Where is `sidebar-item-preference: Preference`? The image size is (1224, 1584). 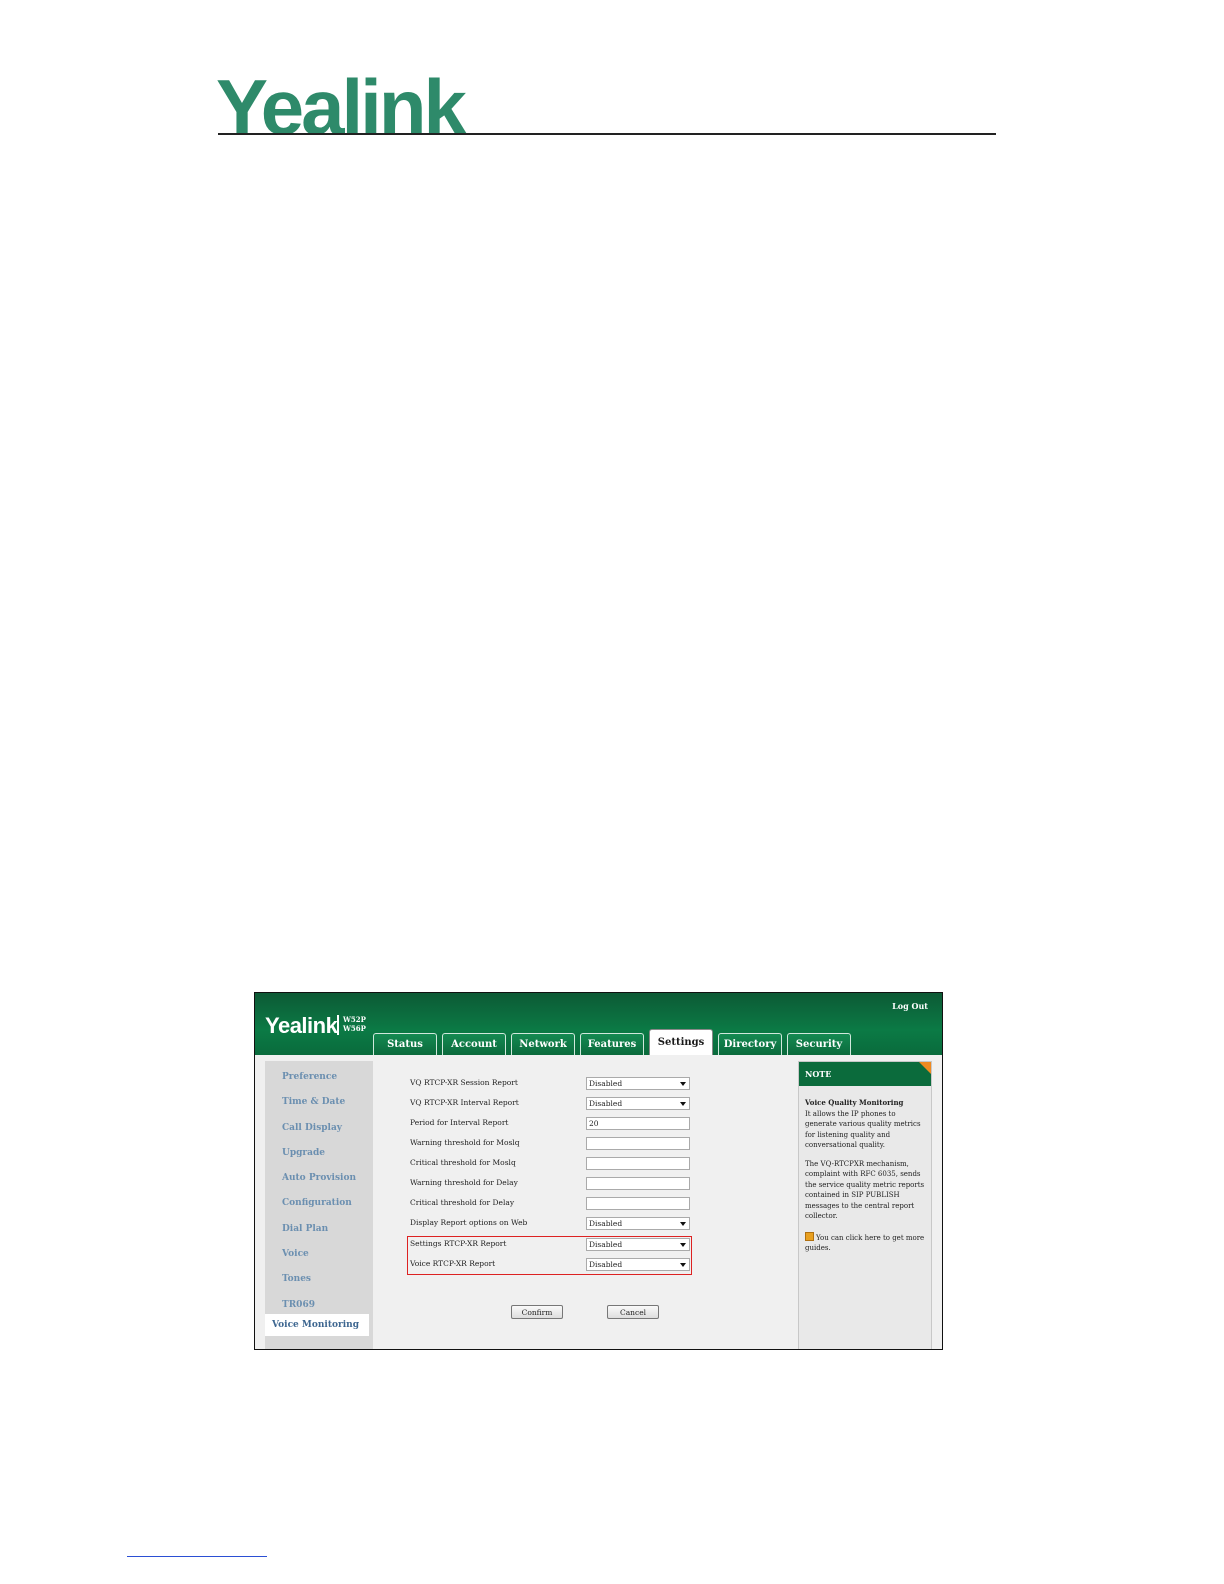
sidebar-item-preference: Preference is located at coordinates (319, 1077).